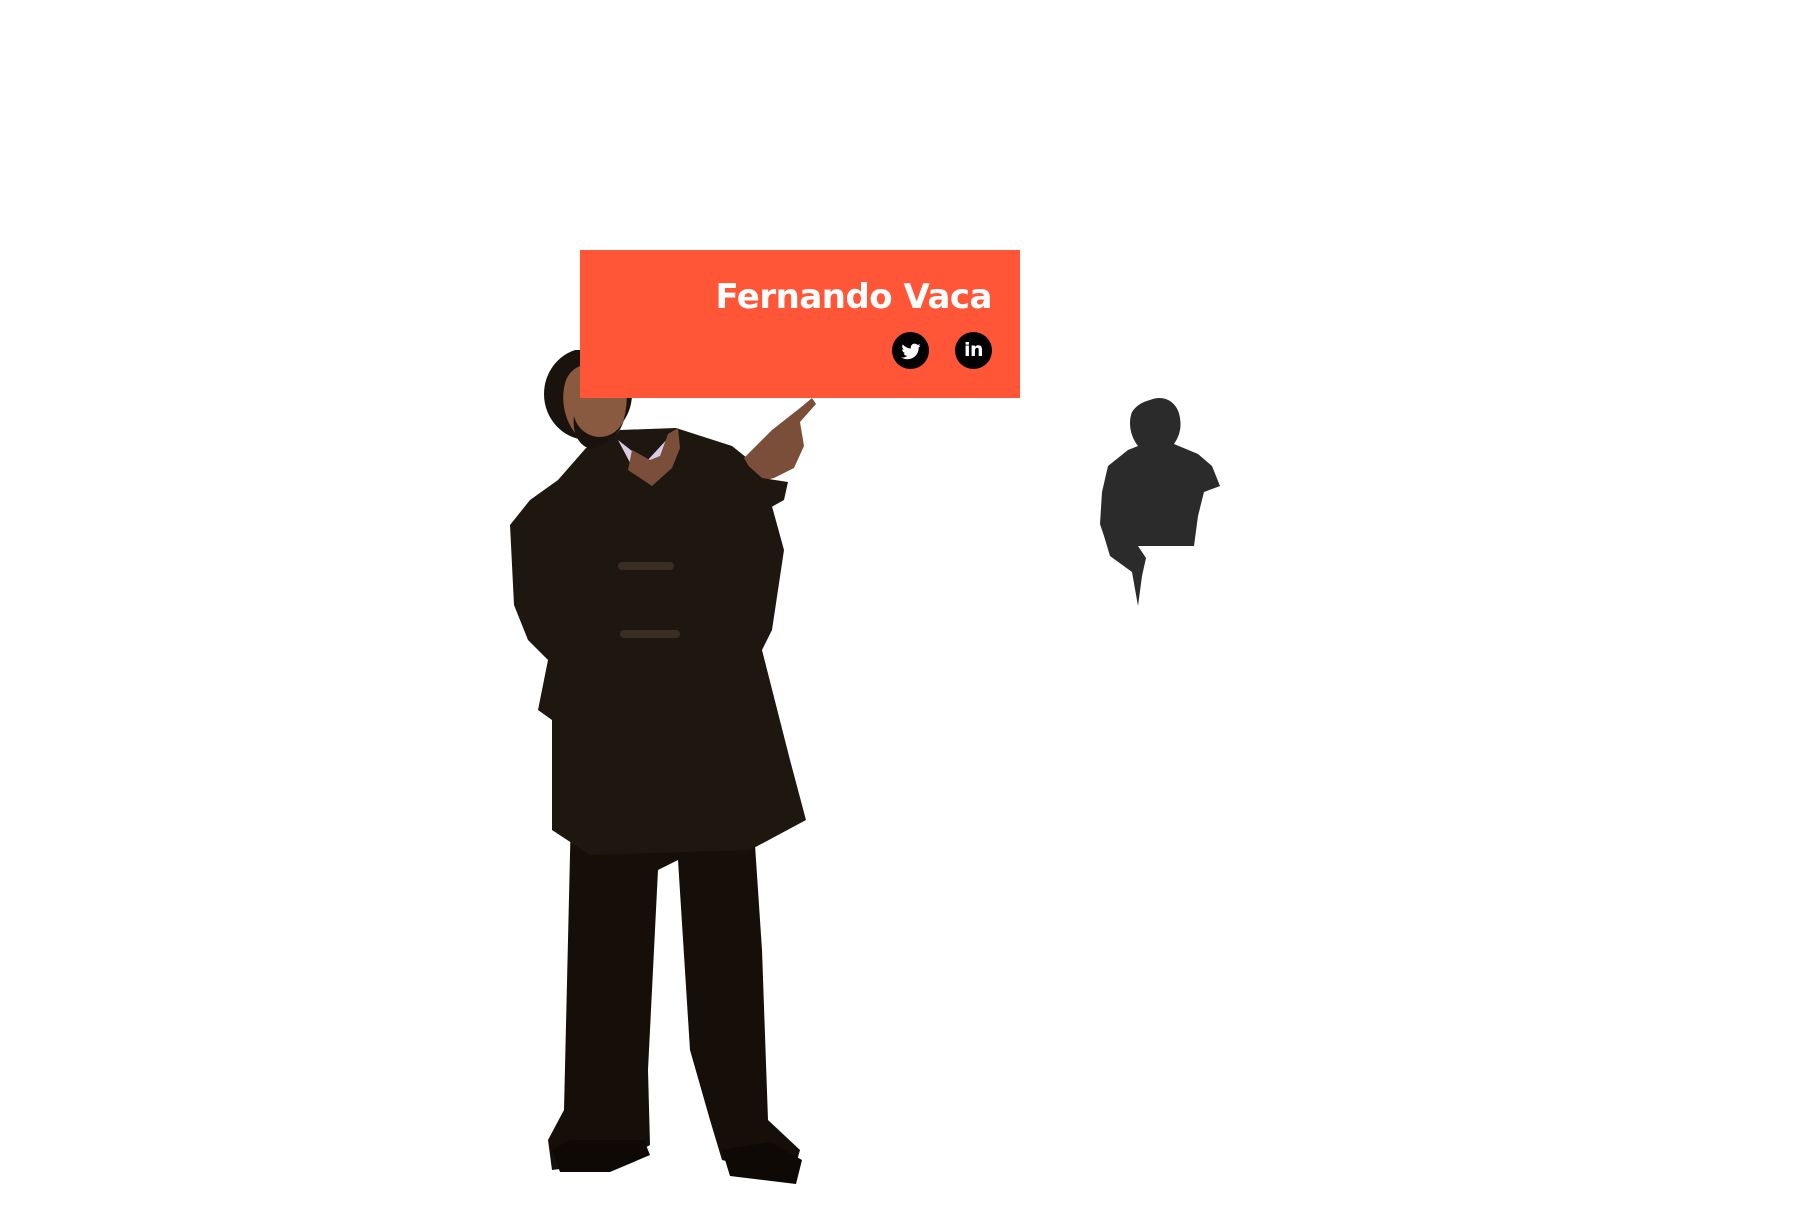 The image size is (1800, 1205). What do you see at coordinates (800, 324) in the screenshot?
I see `name-card: Fernando Vaca in` at bounding box center [800, 324].